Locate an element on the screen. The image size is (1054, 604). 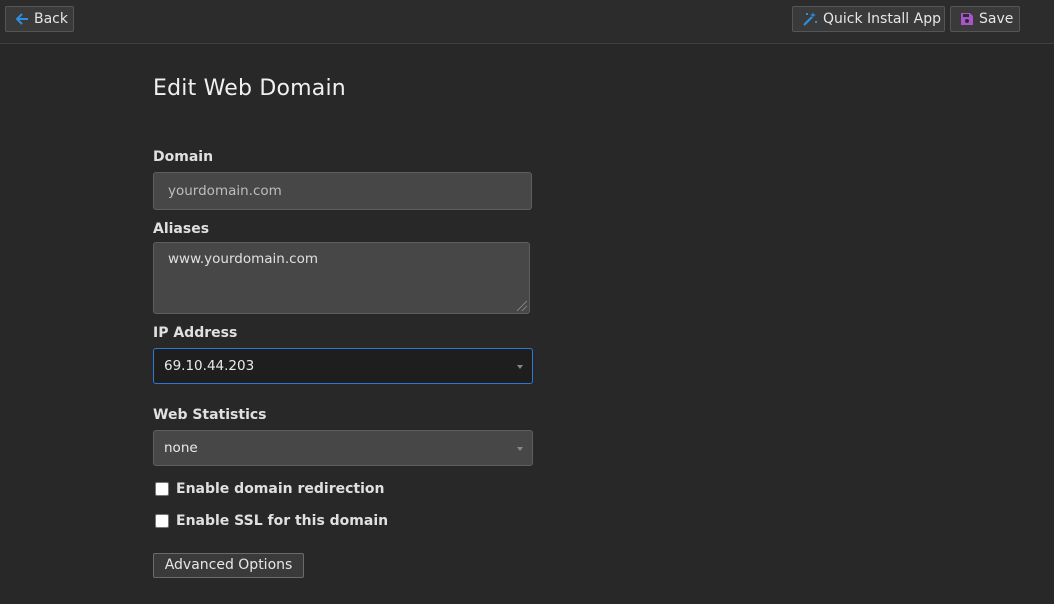
redirect-label: Enable domain redirection is located at coordinates (280, 489).